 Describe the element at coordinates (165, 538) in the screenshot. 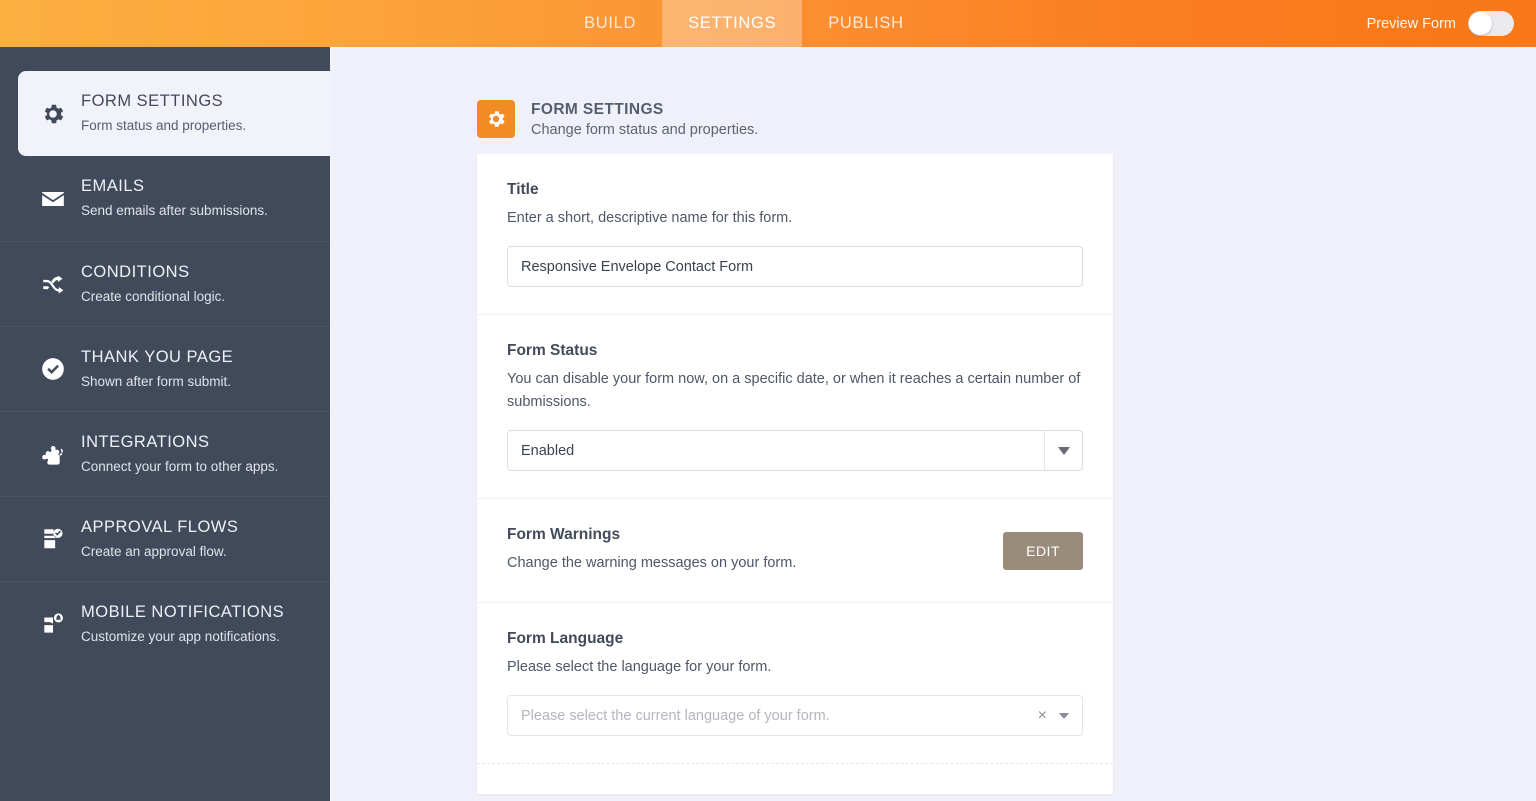

I see `sidebar-item-approval-flows: APPROVAL FLOWS Create an approval flow.` at that location.